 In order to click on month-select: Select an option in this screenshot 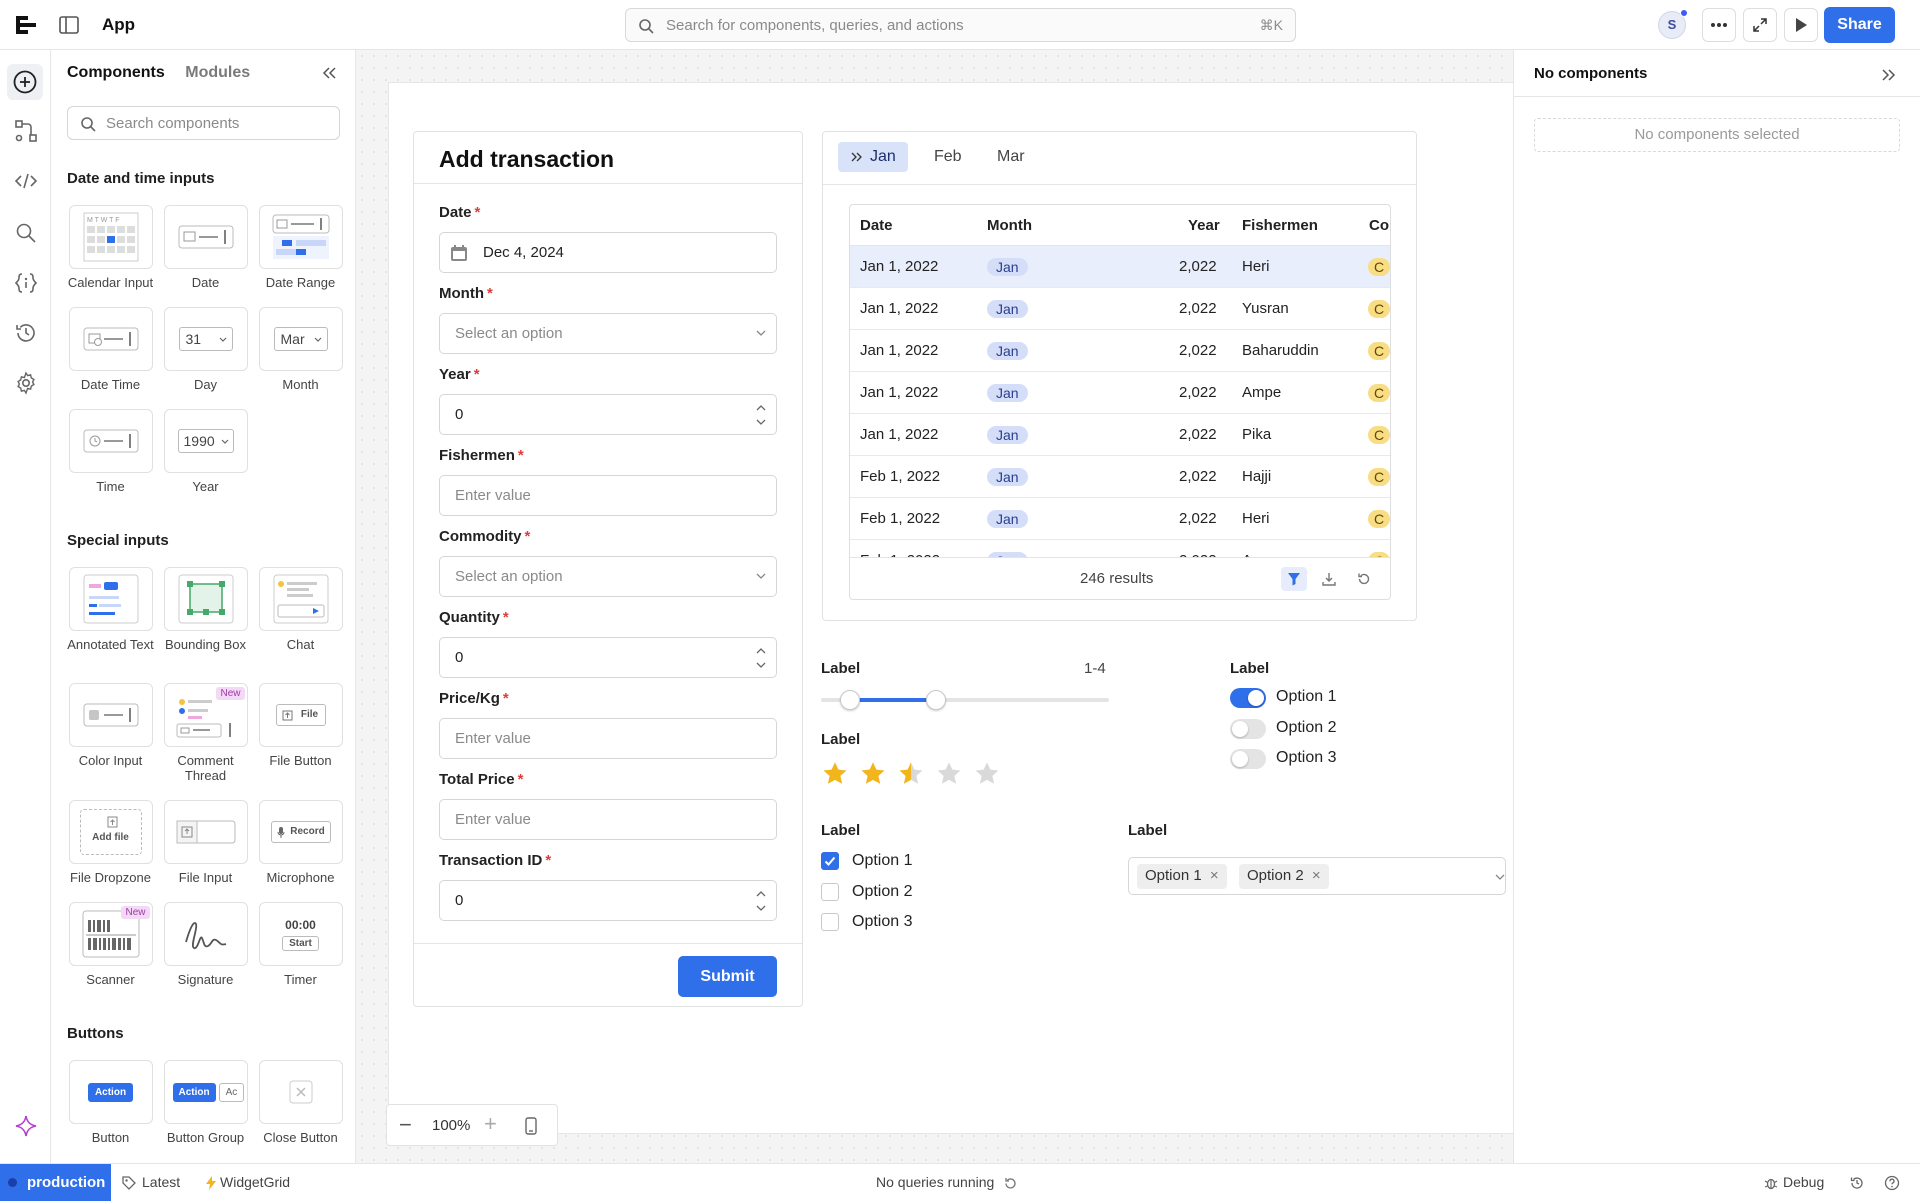, I will do `click(608, 333)`.